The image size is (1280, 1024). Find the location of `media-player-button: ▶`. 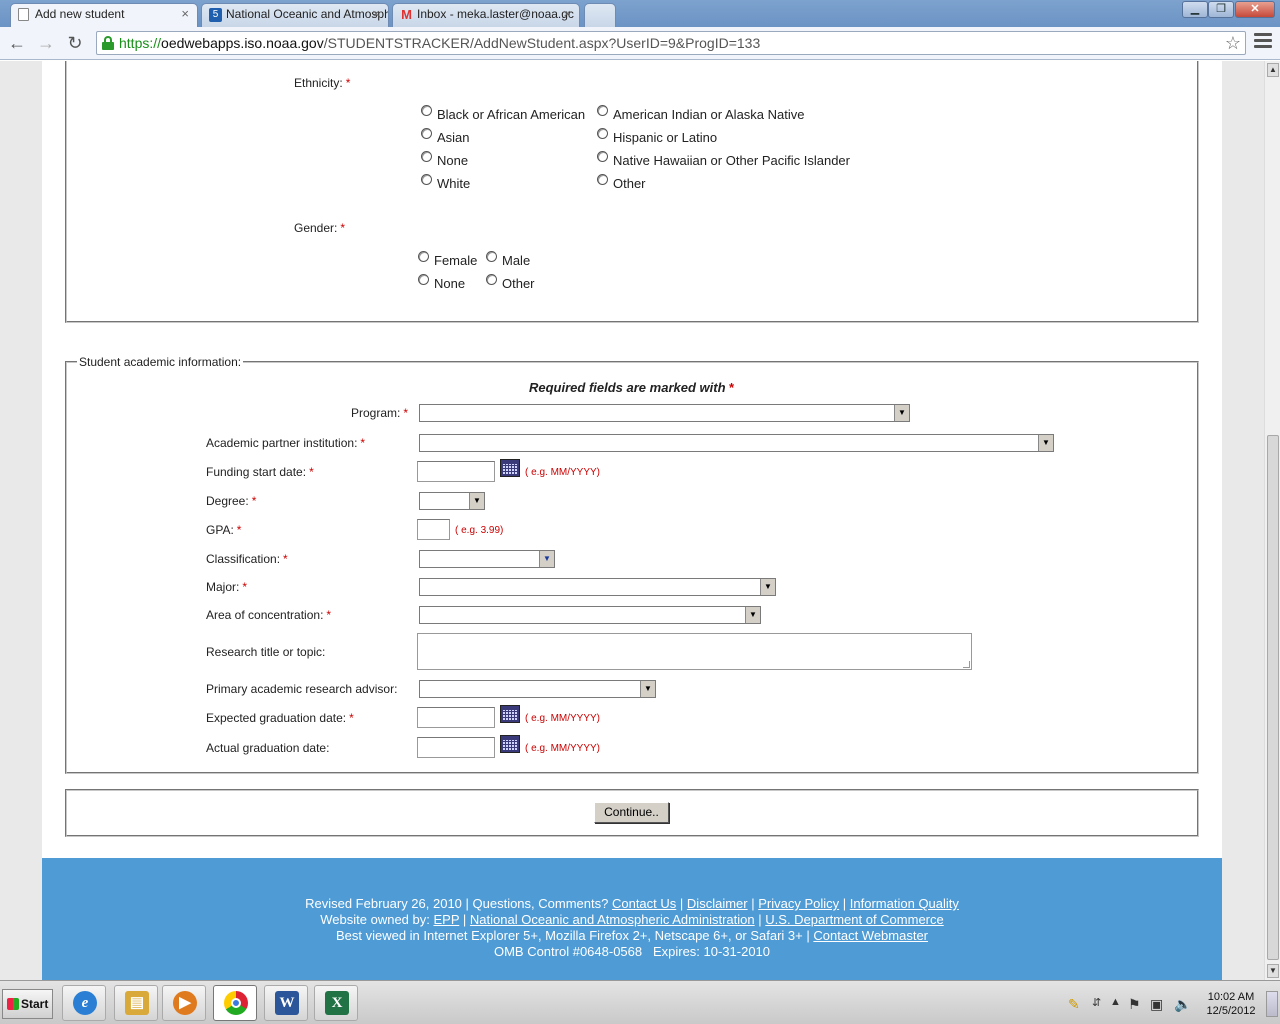

media-player-button: ▶ is located at coordinates (184, 1003).